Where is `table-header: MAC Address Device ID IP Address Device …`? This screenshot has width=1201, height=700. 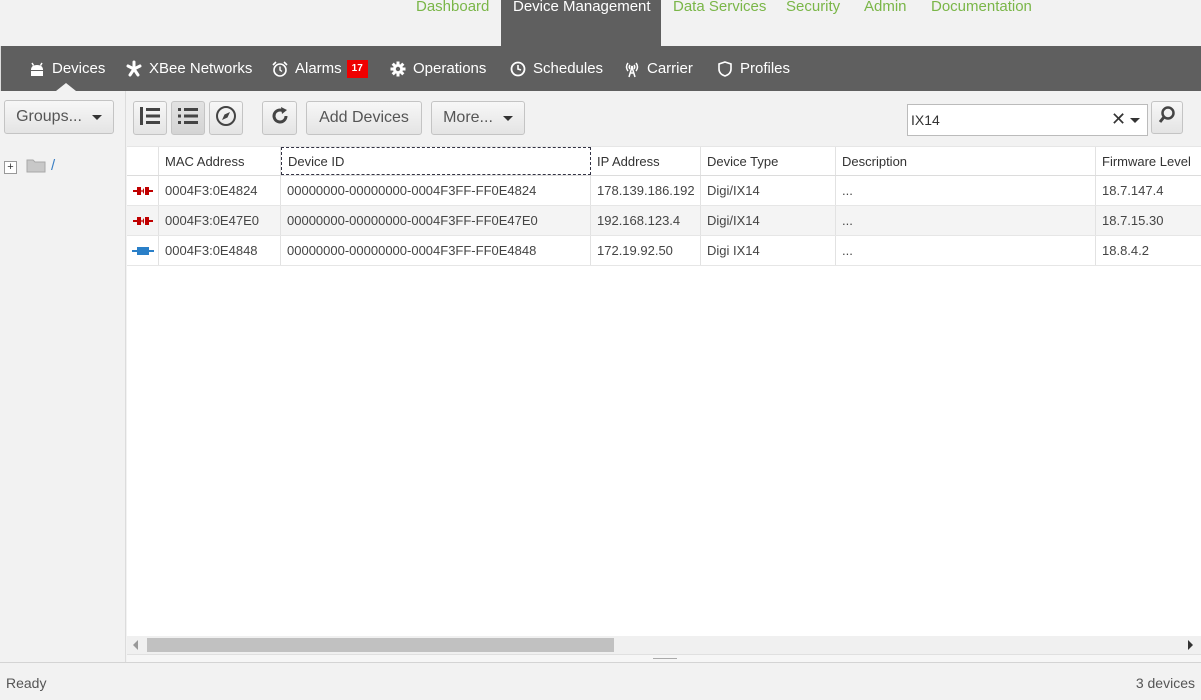
table-header: MAC Address Device ID IP Address Device … is located at coordinates (664, 161).